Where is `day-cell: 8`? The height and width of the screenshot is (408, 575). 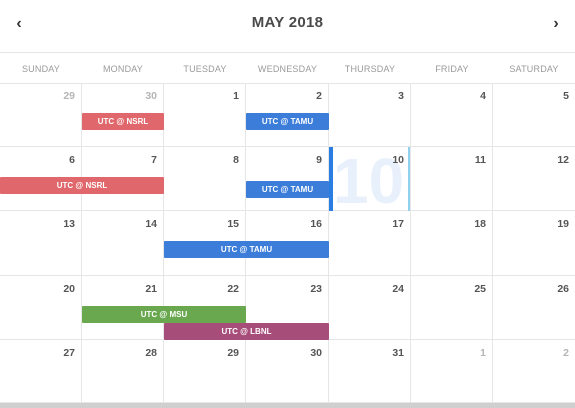
day-cell: 8 is located at coordinates (205, 179).